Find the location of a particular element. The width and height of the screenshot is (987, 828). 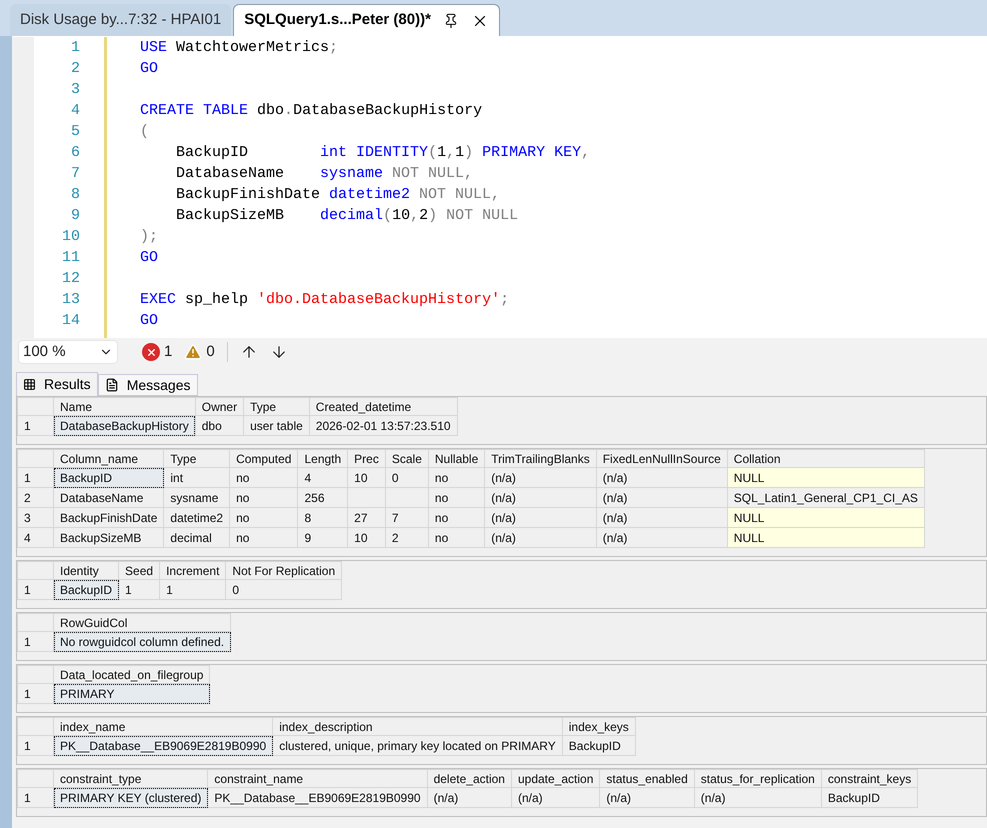

code-line: ( is located at coordinates (145, 131).